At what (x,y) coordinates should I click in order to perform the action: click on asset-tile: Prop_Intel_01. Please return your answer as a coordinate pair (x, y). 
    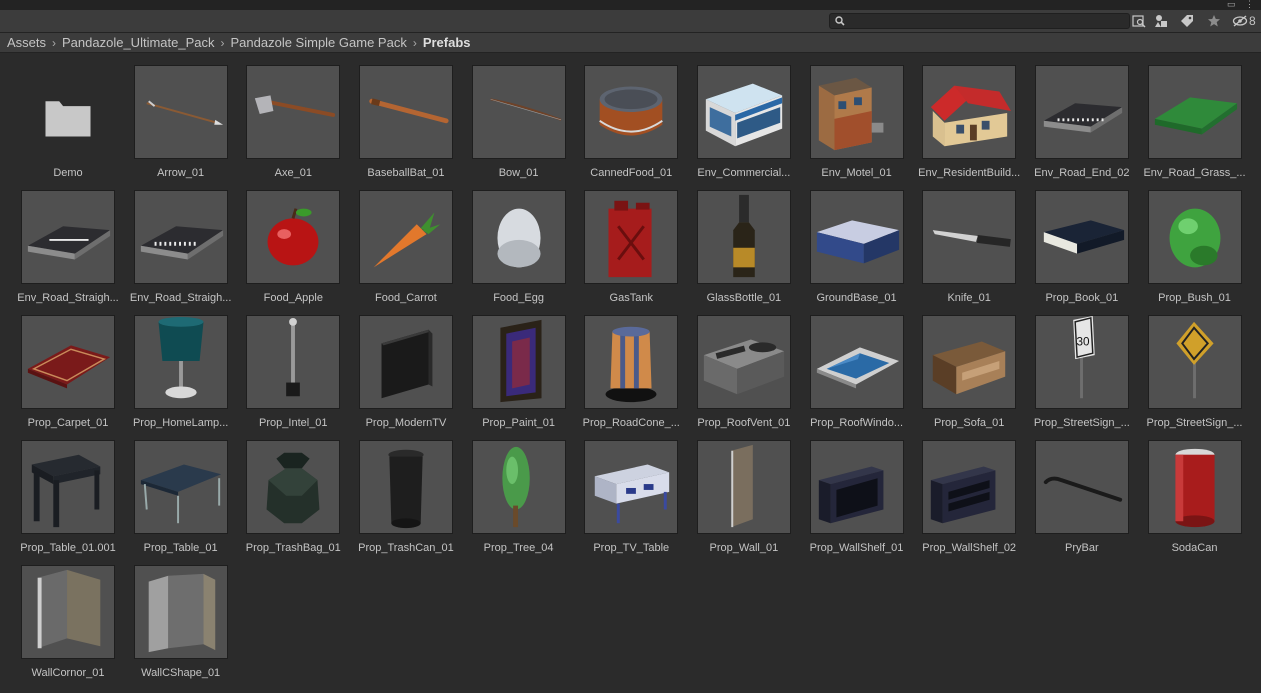
    Looking at the image, I should click on (293, 372).